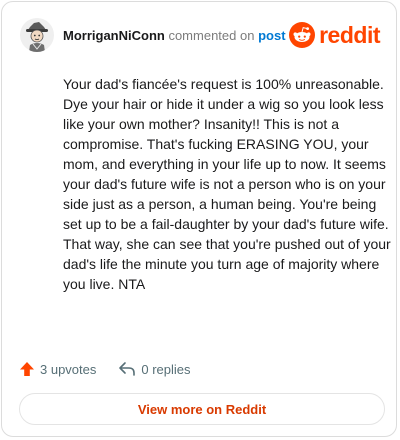 The height and width of the screenshot is (440, 400). What do you see at coordinates (114, 35) in the screenshot?
I see `username: MorriganNiConn` at bounding box center [114, 35].